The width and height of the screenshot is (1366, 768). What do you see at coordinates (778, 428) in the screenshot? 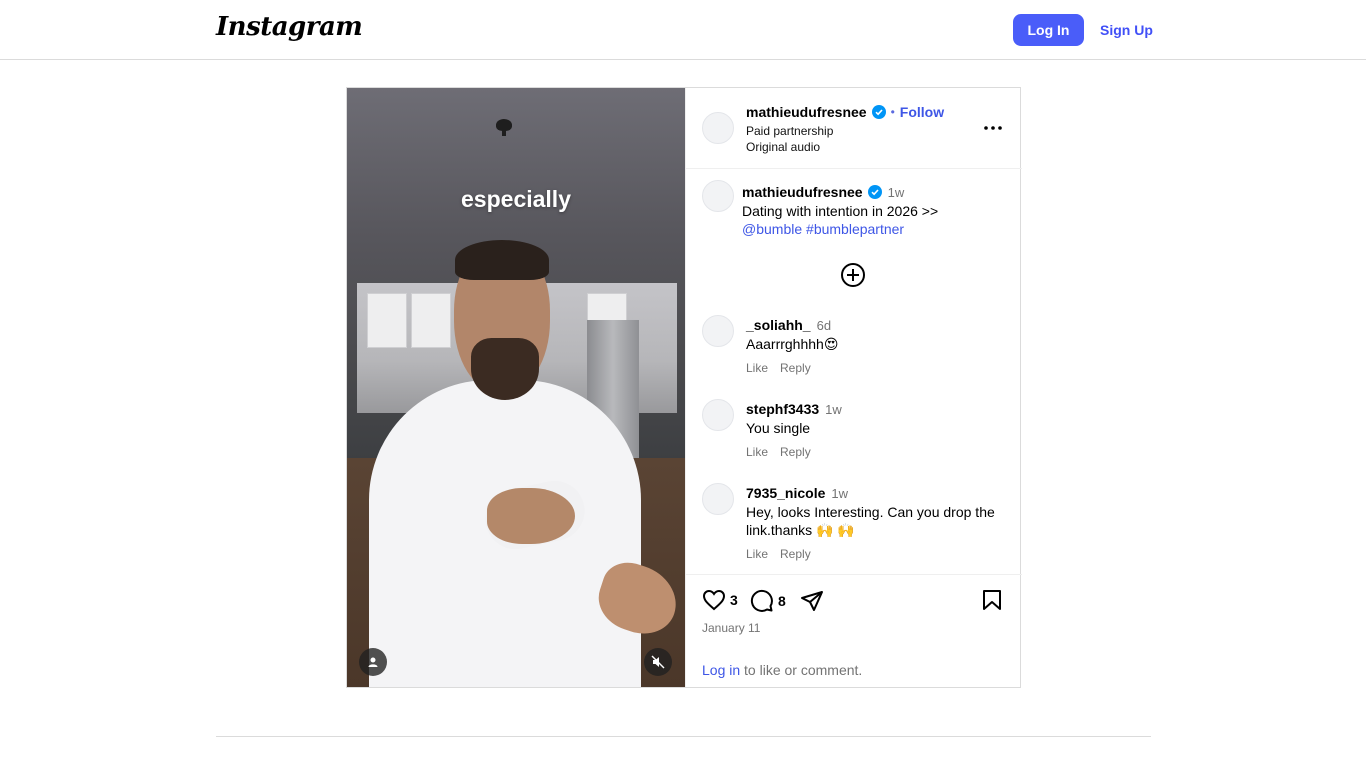
I see `comment-text: You single` at bounding box center [778, 428].